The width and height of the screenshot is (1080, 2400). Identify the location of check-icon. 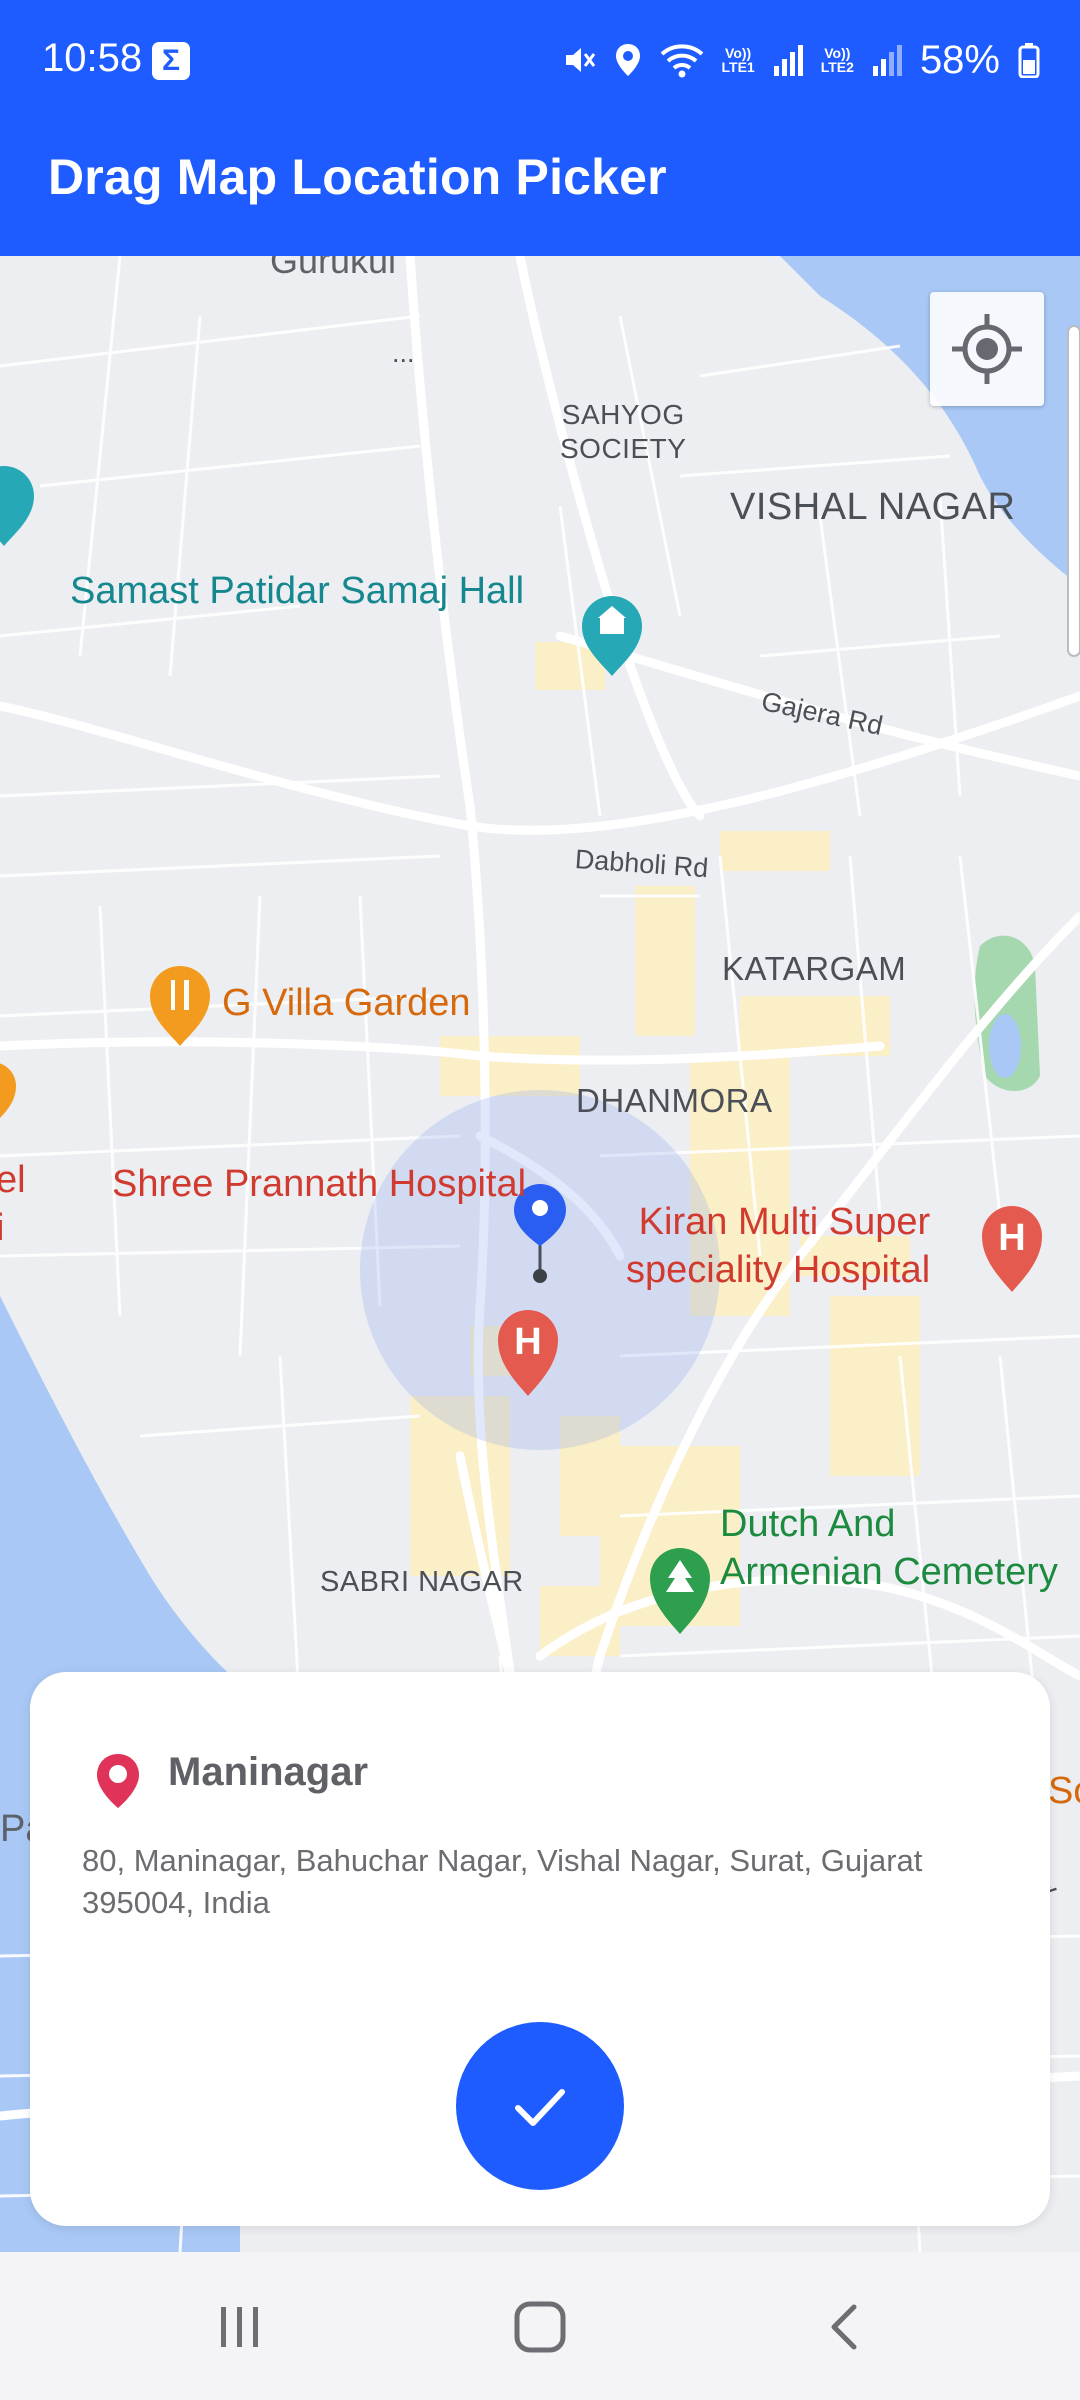
(540, 2107).